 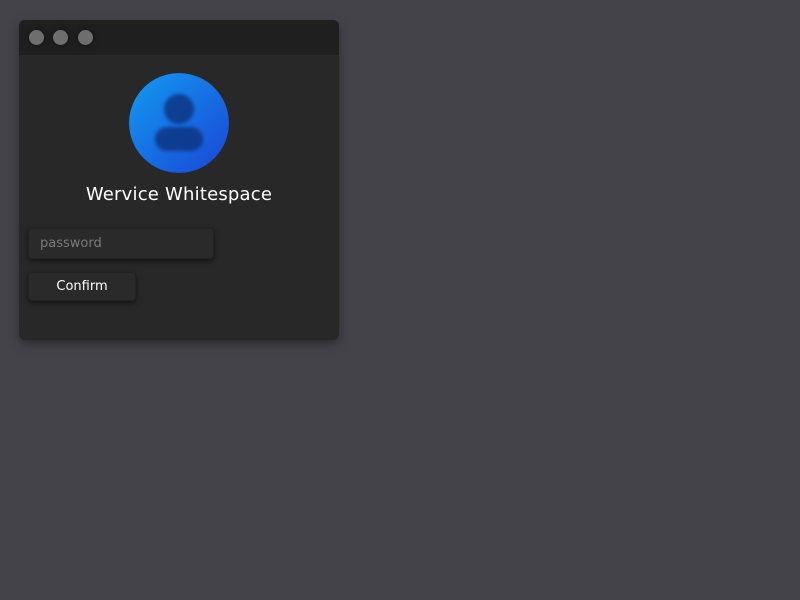 I want to click on password-input, so click(x=121, y=243).